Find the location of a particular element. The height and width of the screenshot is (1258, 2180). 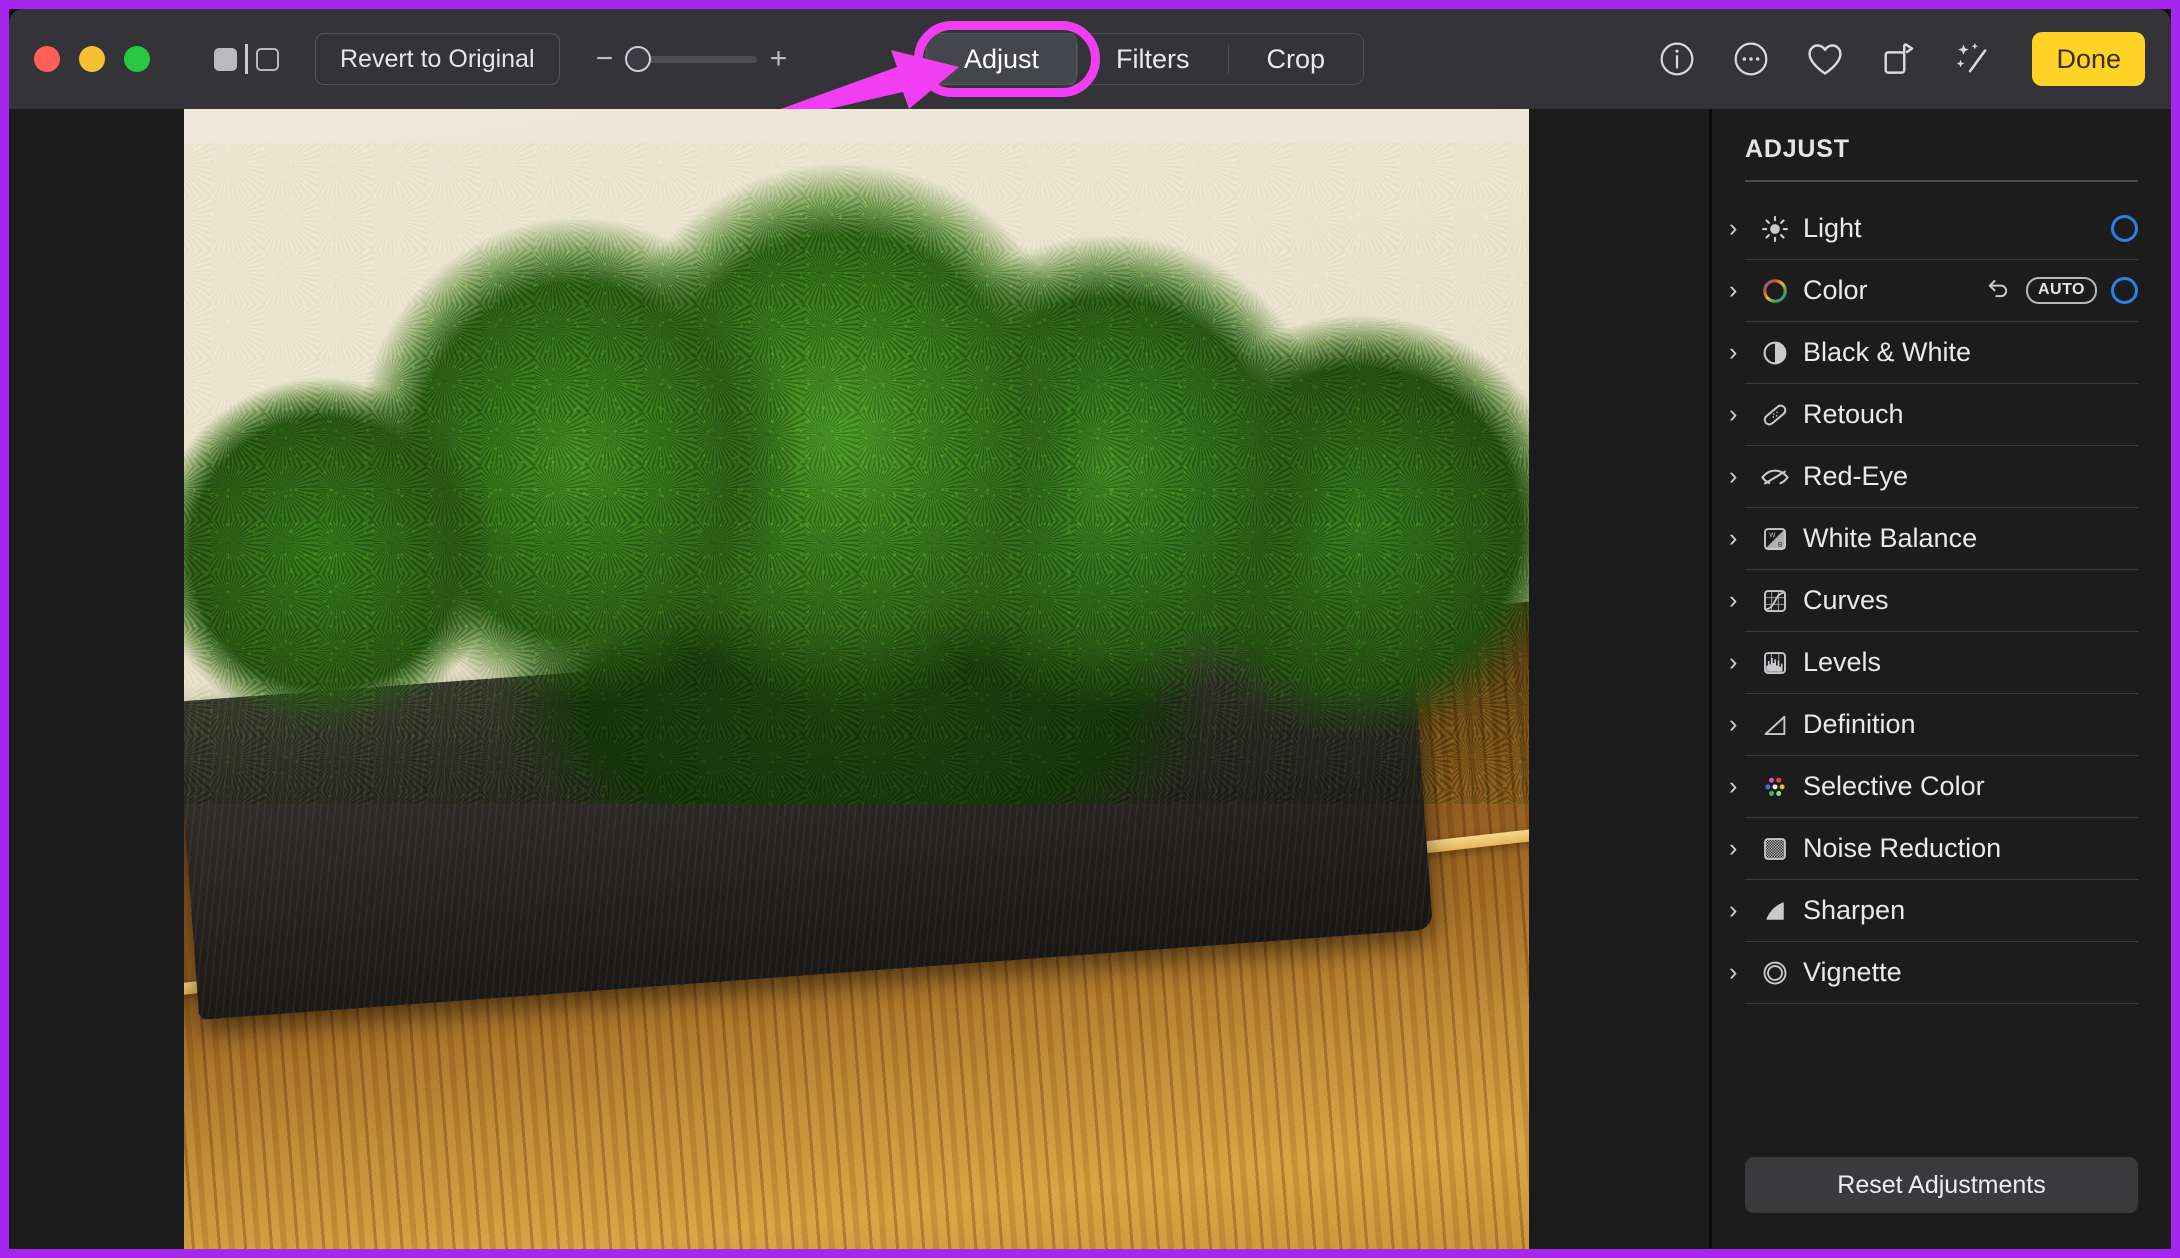

svg-text: B is located at coordinates (1780, 544).